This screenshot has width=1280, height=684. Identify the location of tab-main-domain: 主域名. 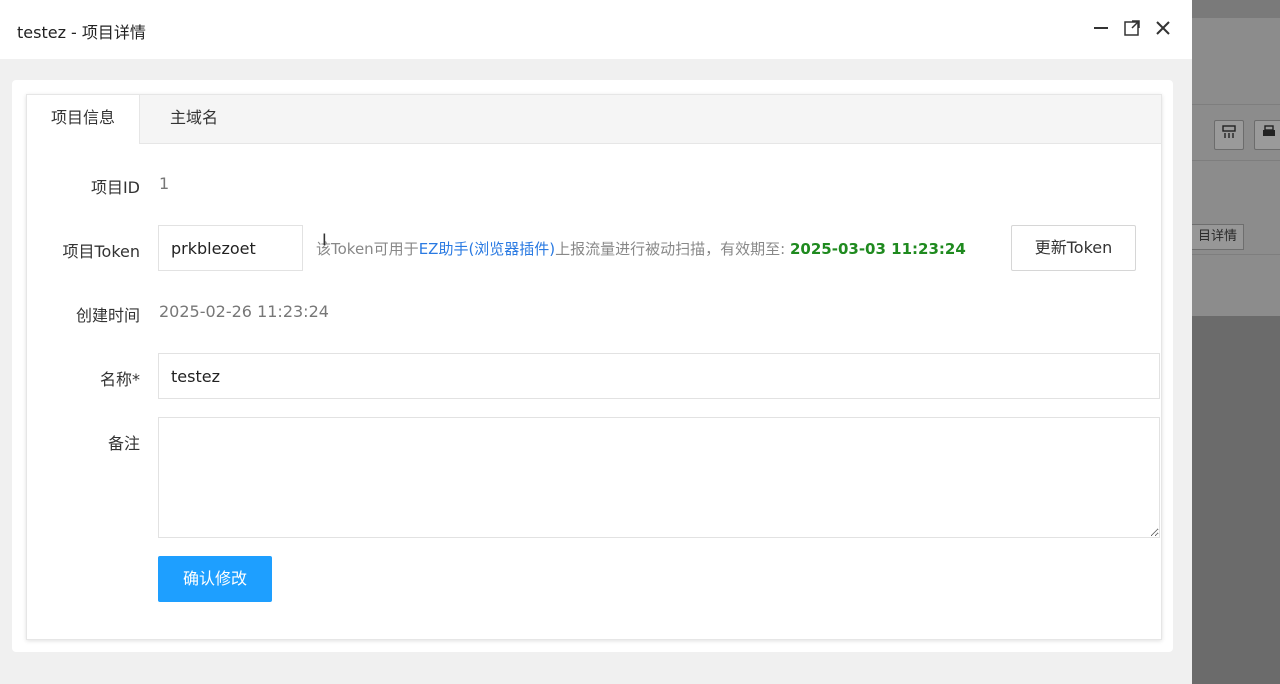
(194, 119).